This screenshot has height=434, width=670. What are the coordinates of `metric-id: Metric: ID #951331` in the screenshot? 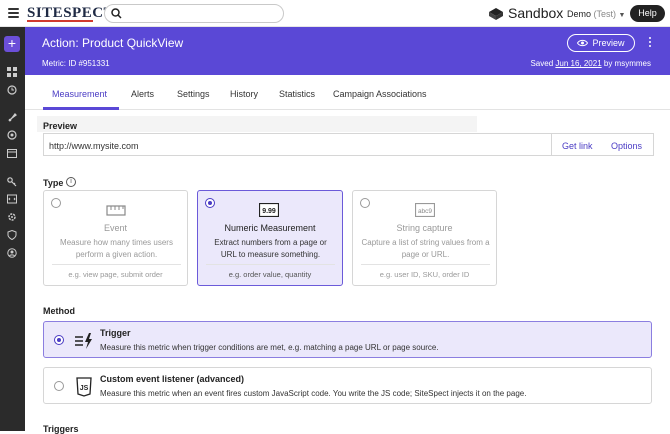 It's located at (76, 63).